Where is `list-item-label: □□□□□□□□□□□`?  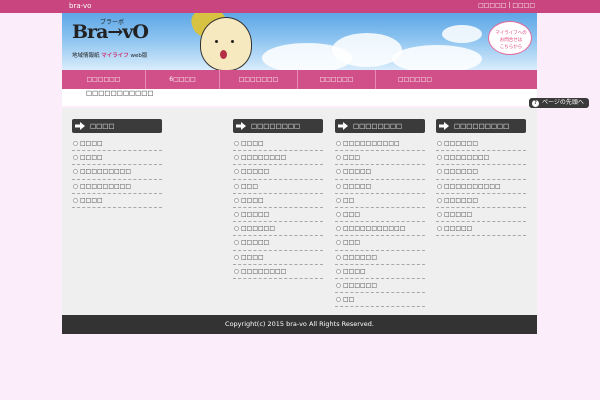
list-item-label: □□□□□□□□□□□ is located at coordinates (374, 229).